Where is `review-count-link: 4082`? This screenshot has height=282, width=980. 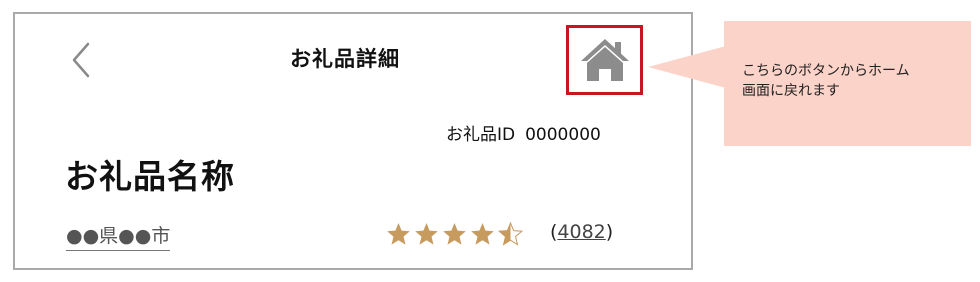 review-count-link: 4082 is located at coordinates (581, 232).